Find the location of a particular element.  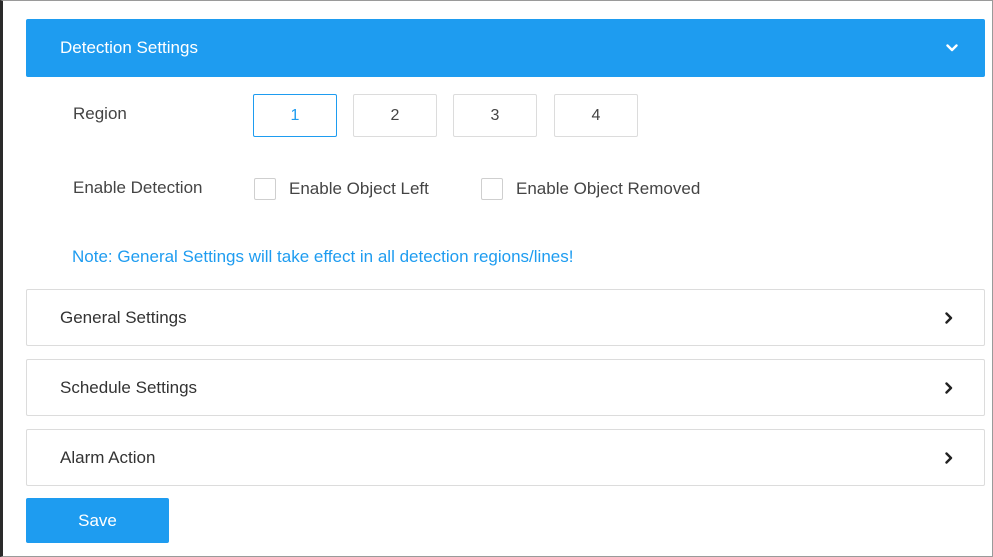

region-label: Region is located at coordinates (100, 113).